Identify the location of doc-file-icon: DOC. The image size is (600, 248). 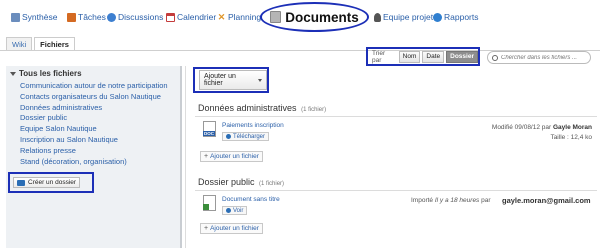
(209, 129).